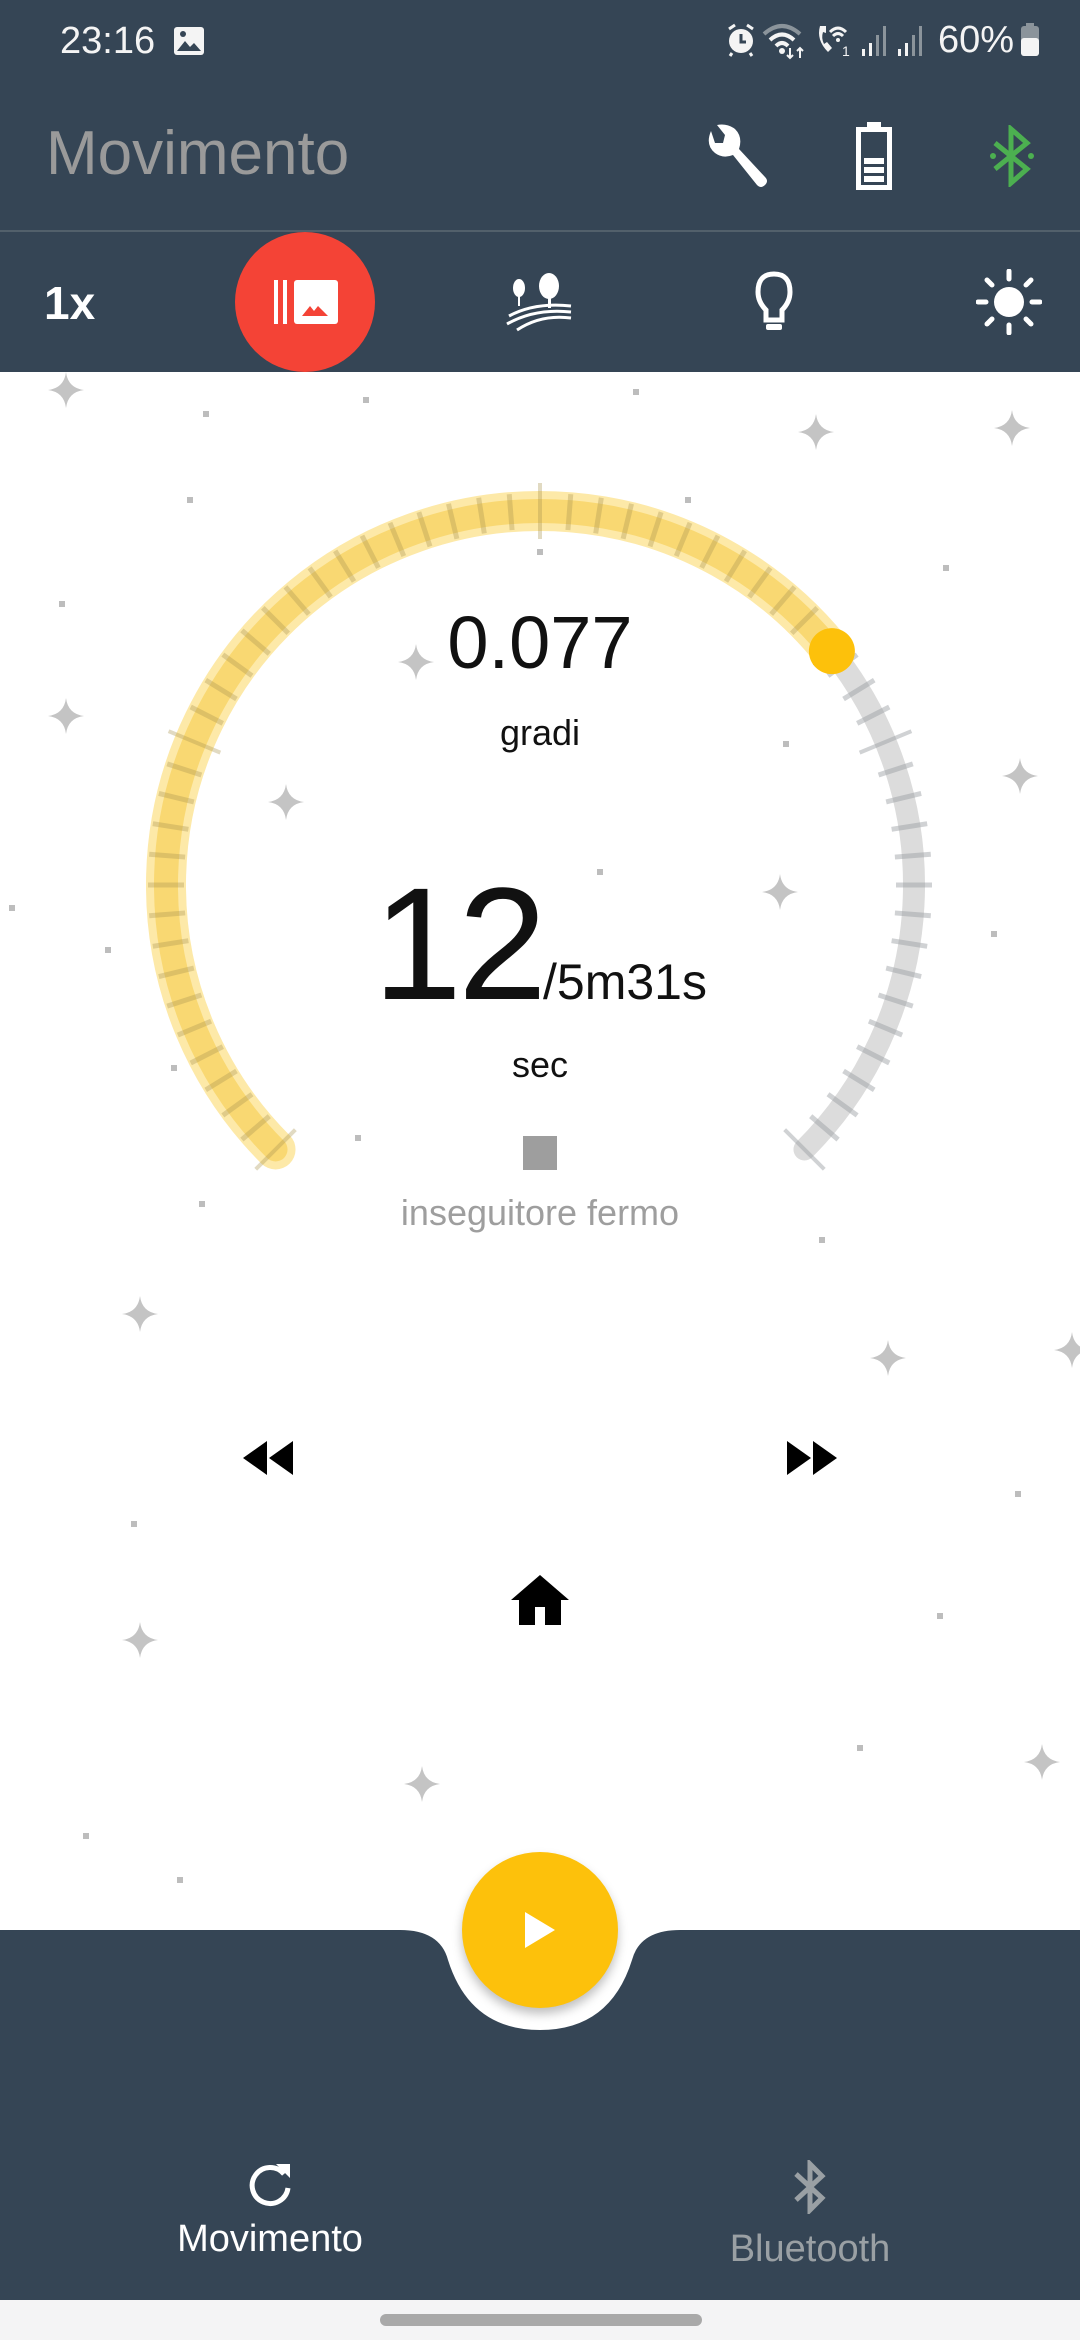  What do you see at coordinates (741, 40) in the screenshot?
I see `alarm-icon` at bounding box center [741, 40].